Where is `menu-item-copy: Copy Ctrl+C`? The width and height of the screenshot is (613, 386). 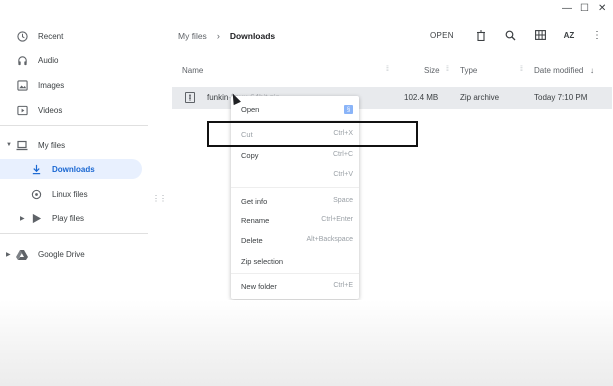
menu-item-copy: Copy Ctrl+C is located at coordinates (295, 155).